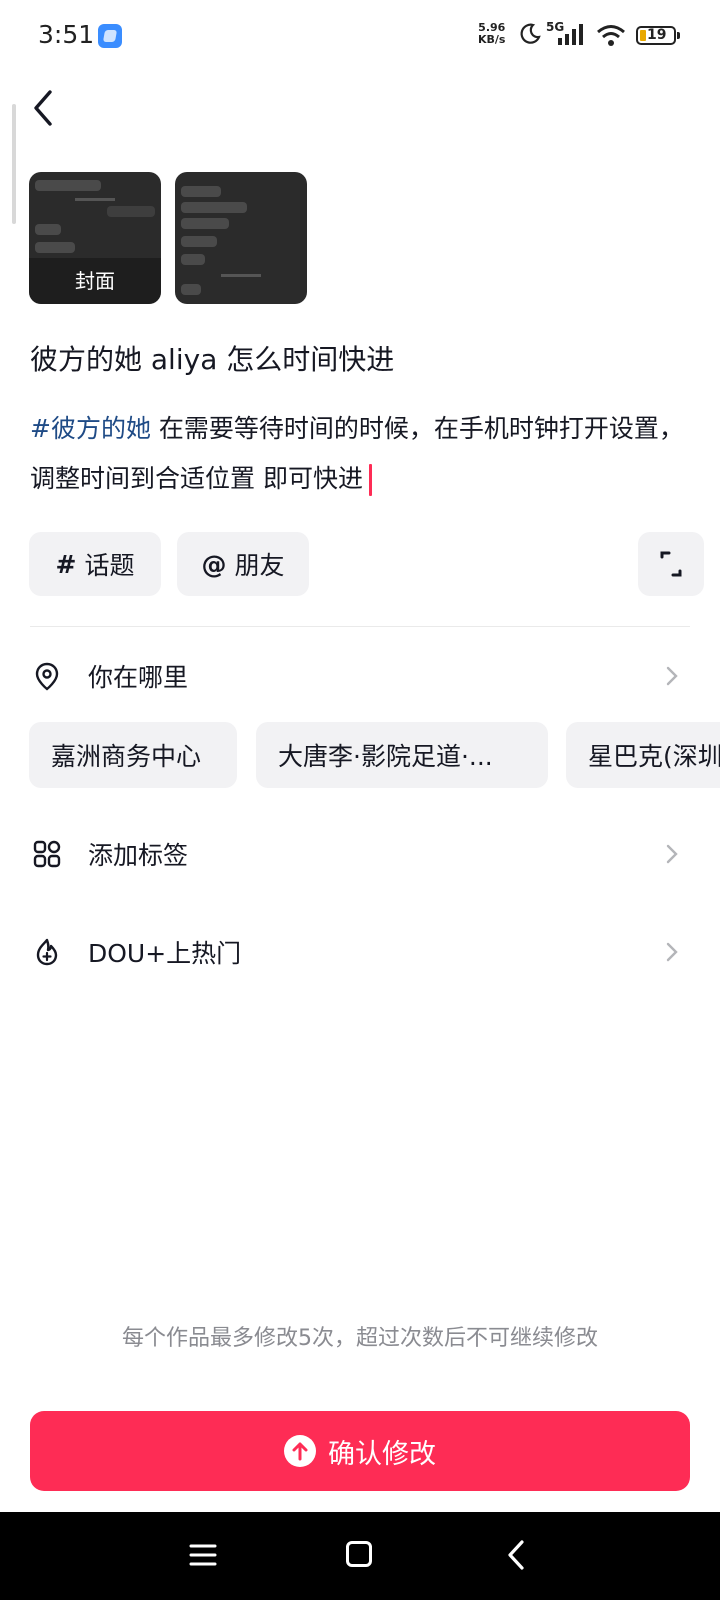 This screenshot has height=1600, width=720. I want to click on dou-plus-row: DOU+上热门, so click(360, 952).